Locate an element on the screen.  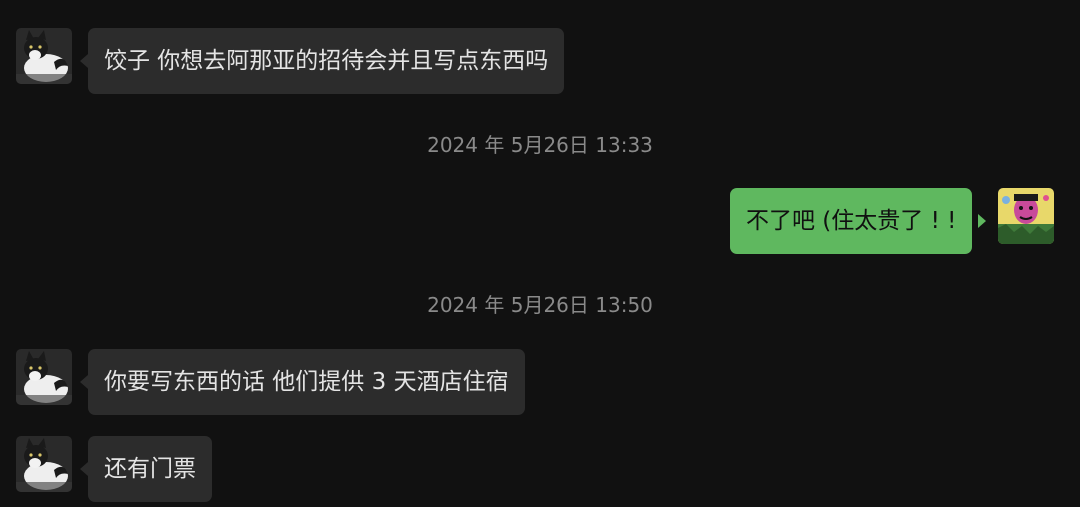
incoming-message-bubble: 饺子 你想去阿那亚的招待会并且写点东西吗 is located at coordinates (326, 61).